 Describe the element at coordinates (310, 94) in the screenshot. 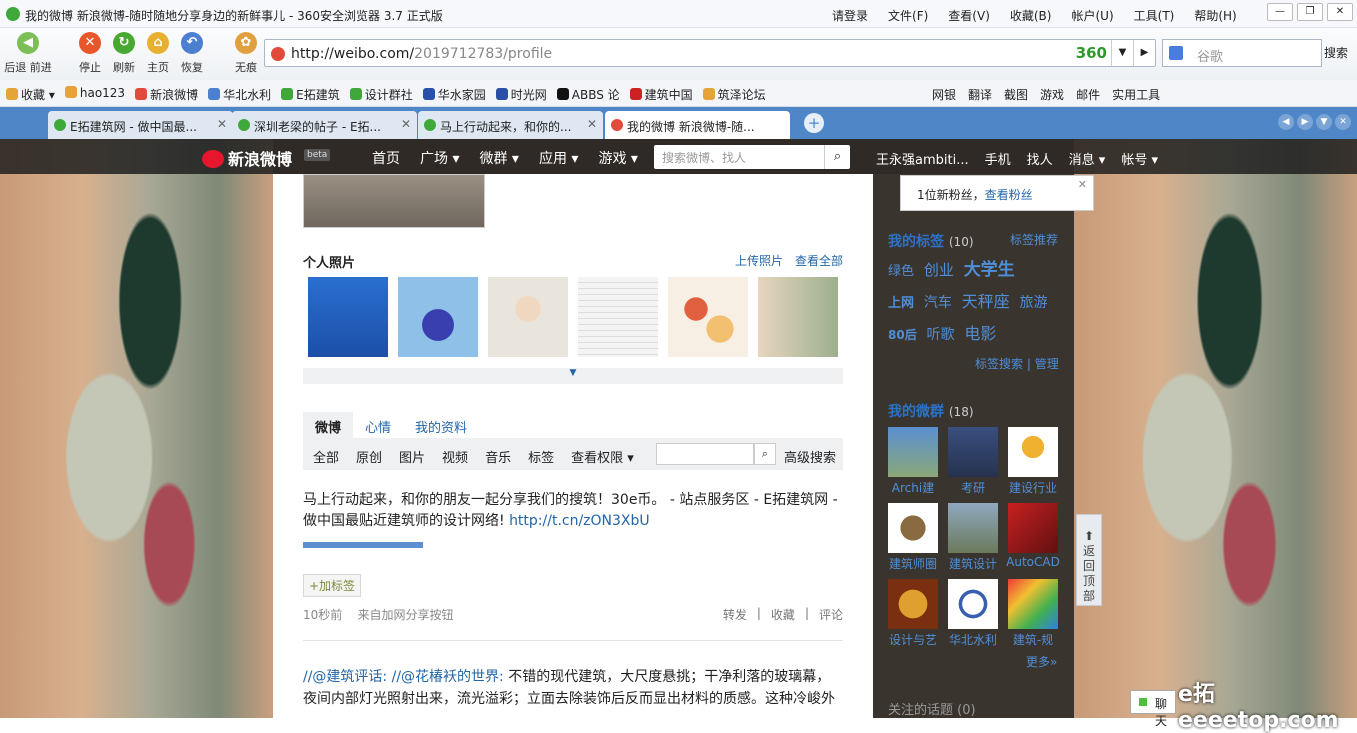

I see `favorites-item: E拓建筑` at that location.